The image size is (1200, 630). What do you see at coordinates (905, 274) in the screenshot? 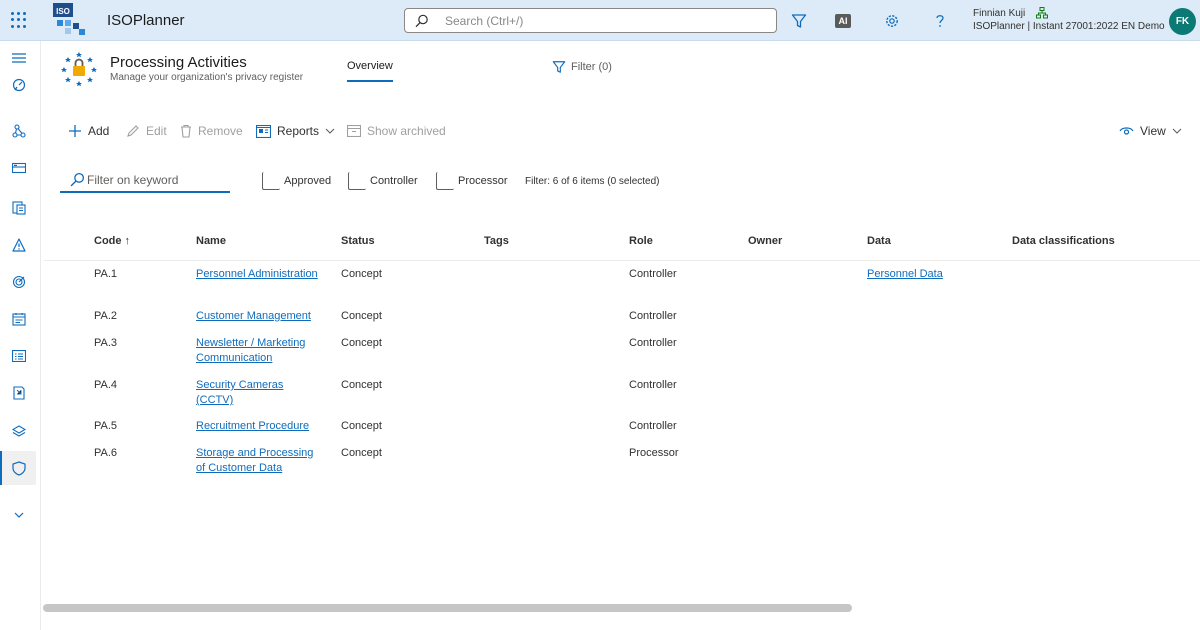
I see `cell-data-link: Personnel Data` at bounding box center [905, 274].